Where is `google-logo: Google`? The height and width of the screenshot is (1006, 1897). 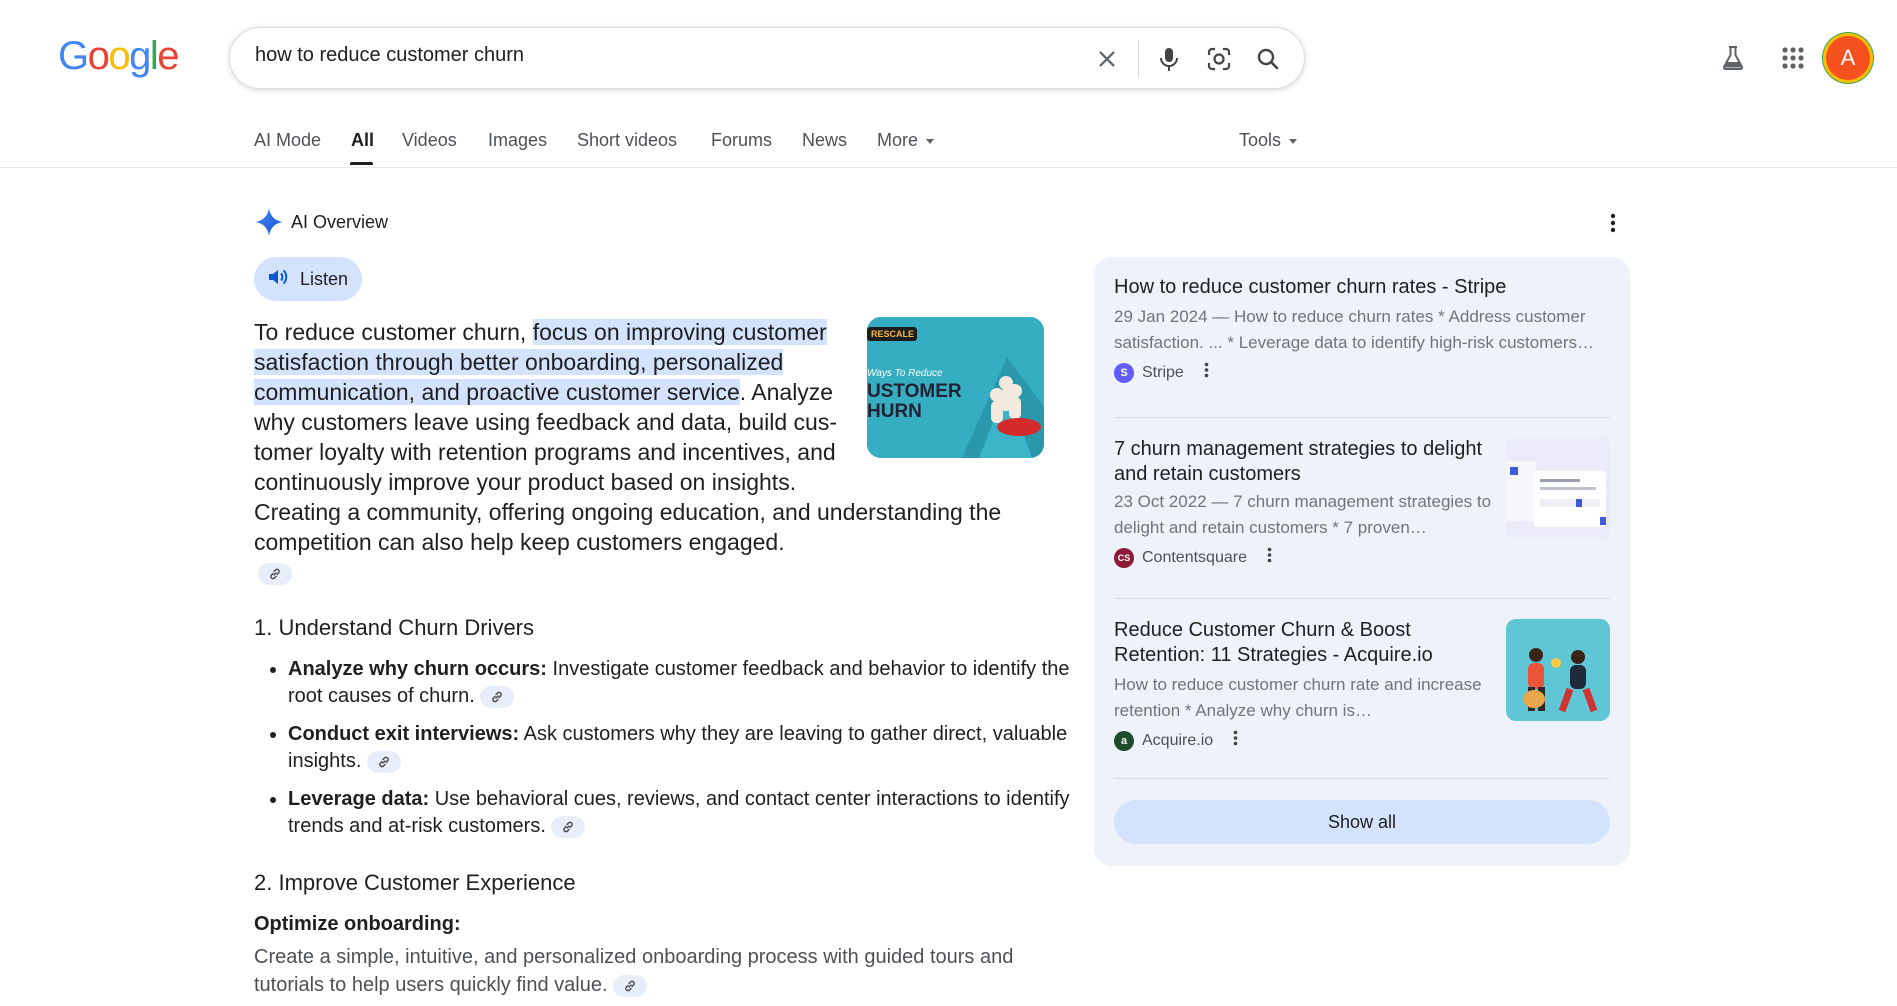
google-logo: Google is located at coordinates (118, 56).